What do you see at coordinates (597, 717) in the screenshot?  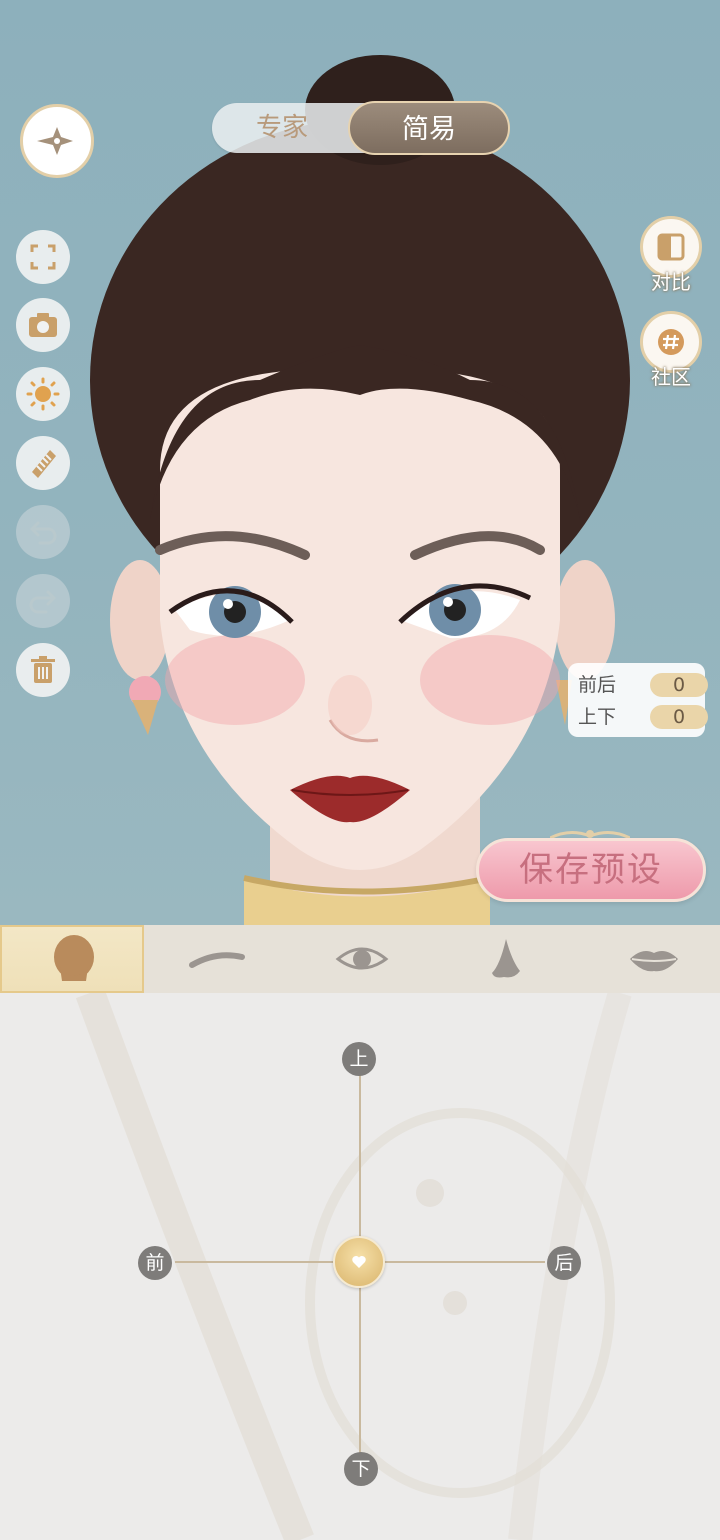 I see `up-down-label: 上下` at bounding box center [597, 717].